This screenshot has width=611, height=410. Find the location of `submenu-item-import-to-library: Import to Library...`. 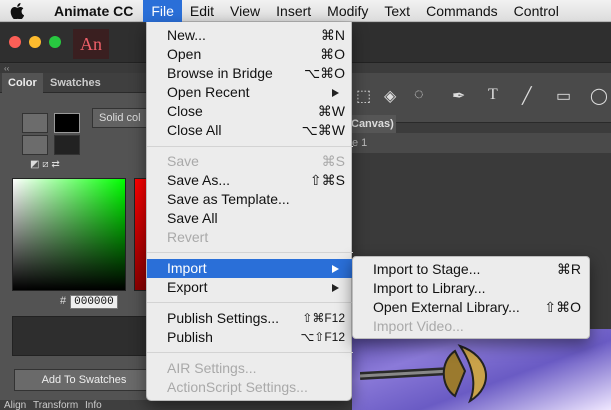

submenu-item-import-to-library: Import to Library... is located at coordinates (471, 288).